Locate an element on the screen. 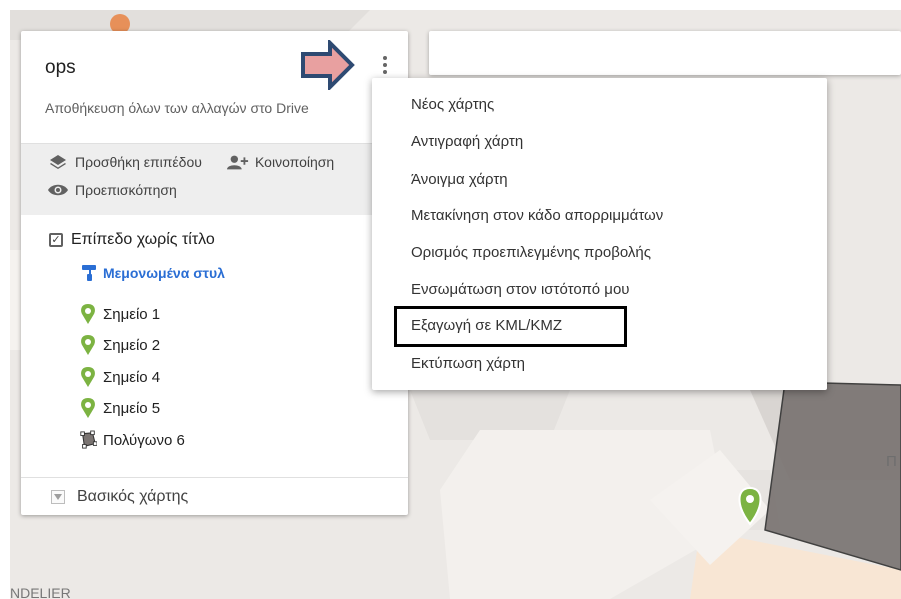 The height and width of the screenshot is (599, 901). preview-button: Προεπισκόπηση is located at coordinates (112, 190).